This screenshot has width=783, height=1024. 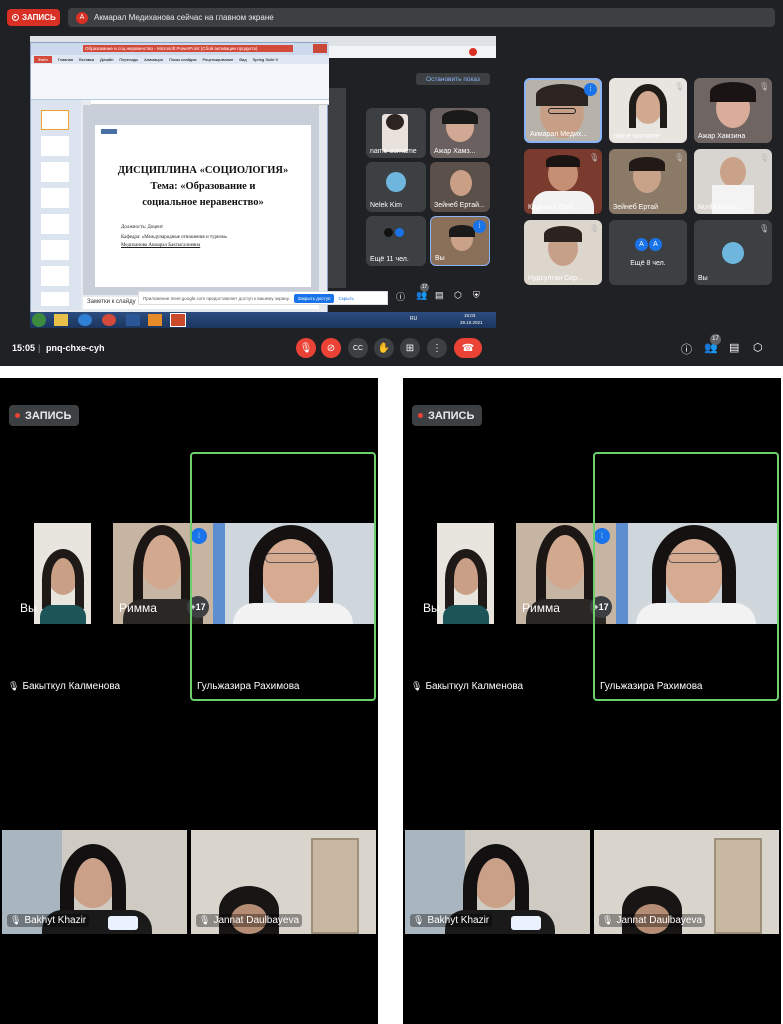 I want to click on ppt-tab: Переходы, so click(x=128, y=59).